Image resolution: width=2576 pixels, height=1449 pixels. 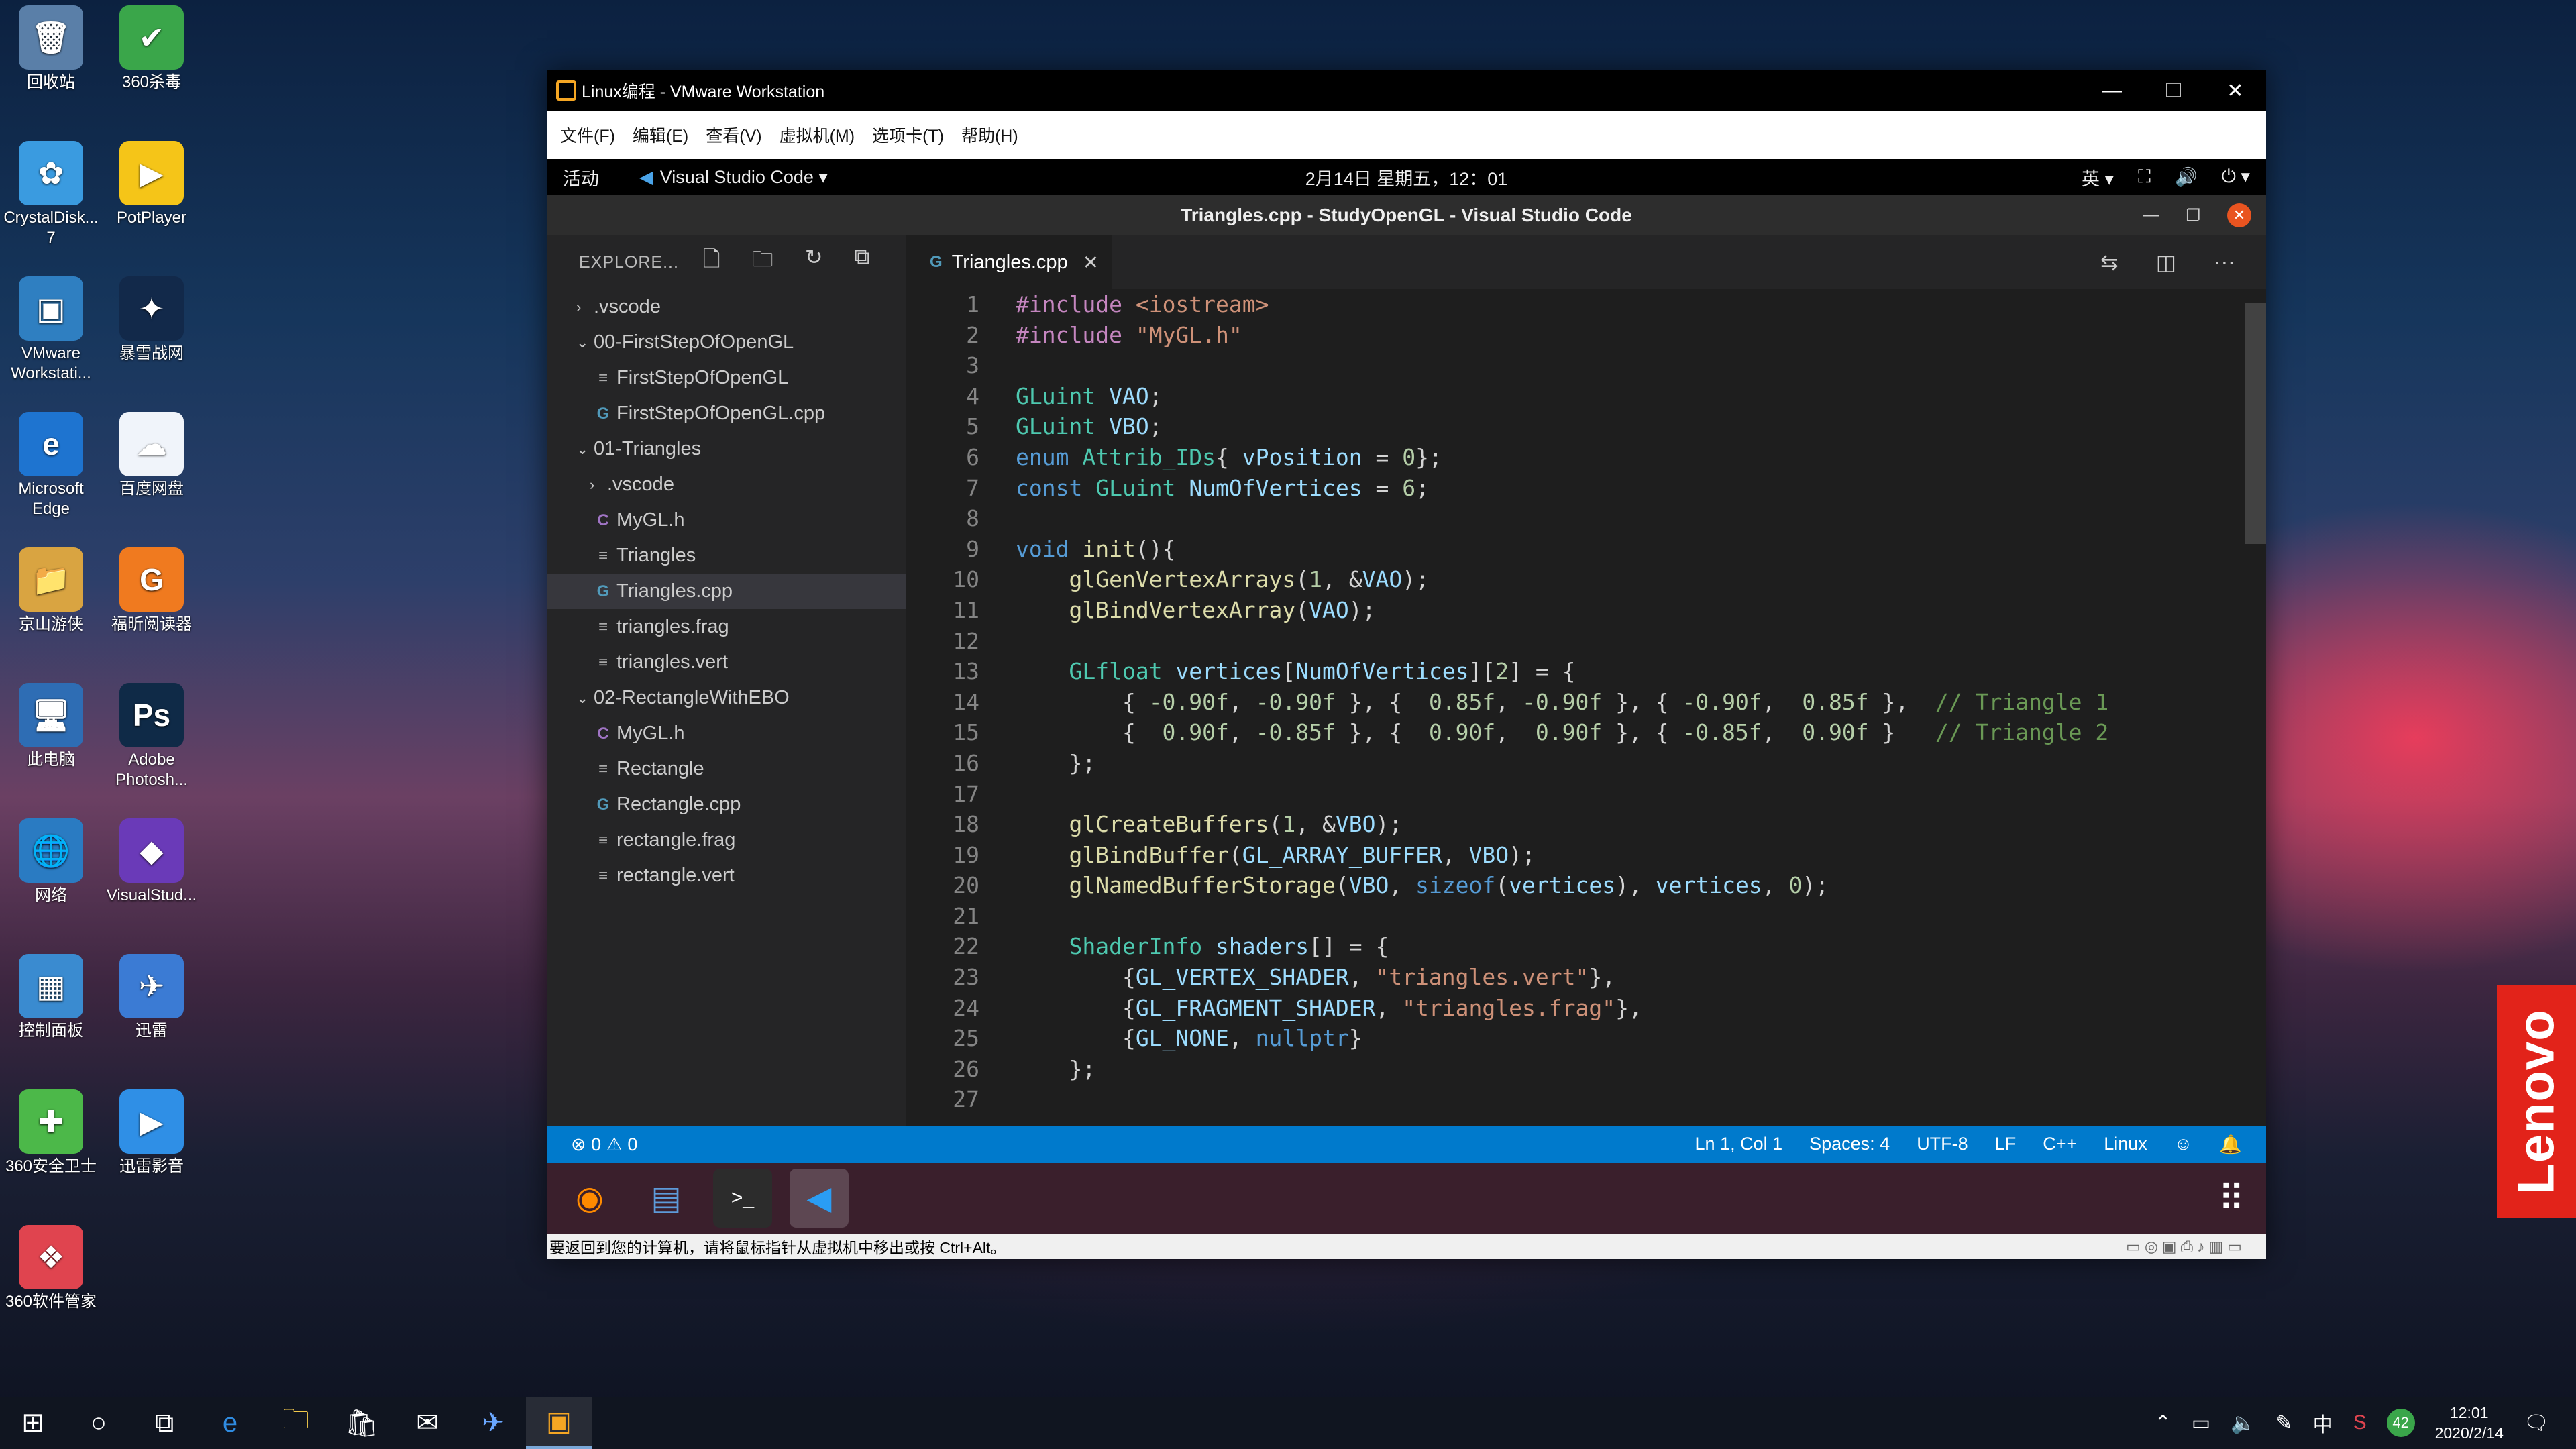 What do you see at coordinates (2536, 1423) in the screenshot?
I see `action-center-icon: 🗨` at bounding box center [2536, 1423].